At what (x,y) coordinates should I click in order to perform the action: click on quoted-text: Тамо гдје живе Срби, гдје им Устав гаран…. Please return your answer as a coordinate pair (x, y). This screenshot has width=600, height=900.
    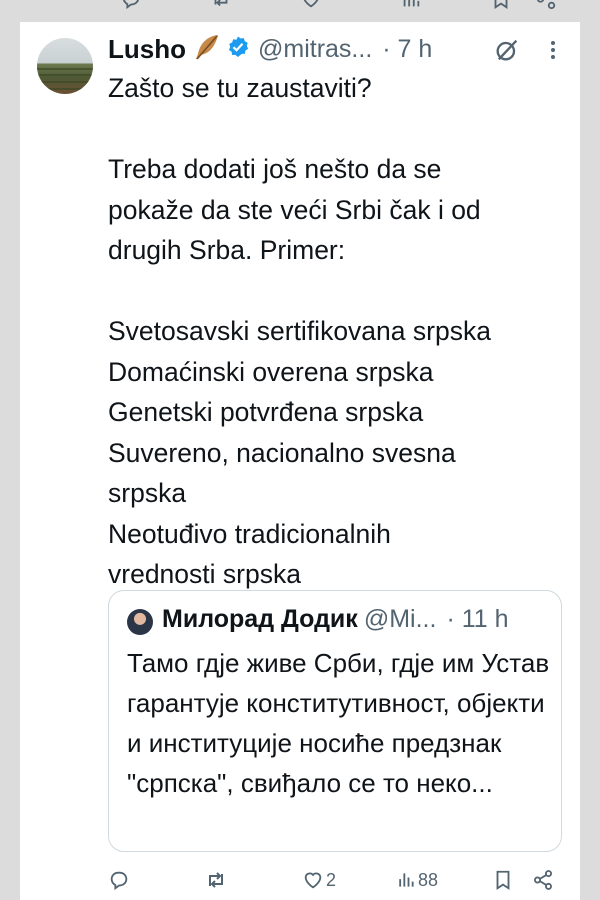
    Looking at the image, I should click on (338, 723).